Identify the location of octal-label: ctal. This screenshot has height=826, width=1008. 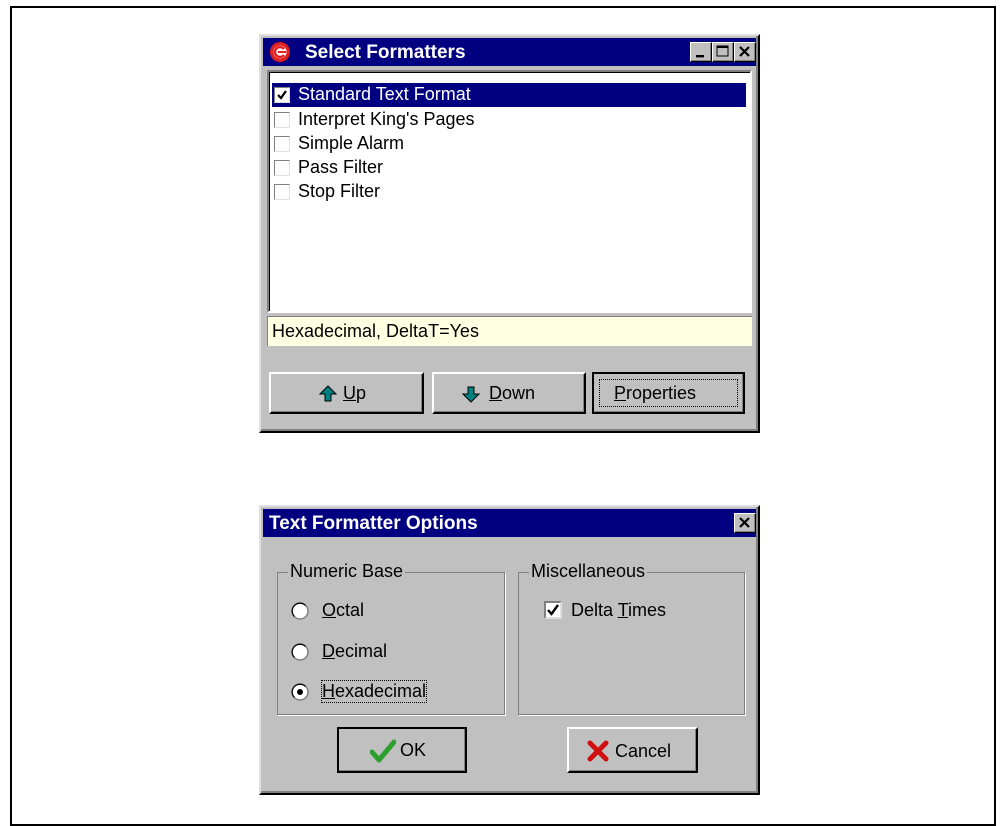
(350, 610).